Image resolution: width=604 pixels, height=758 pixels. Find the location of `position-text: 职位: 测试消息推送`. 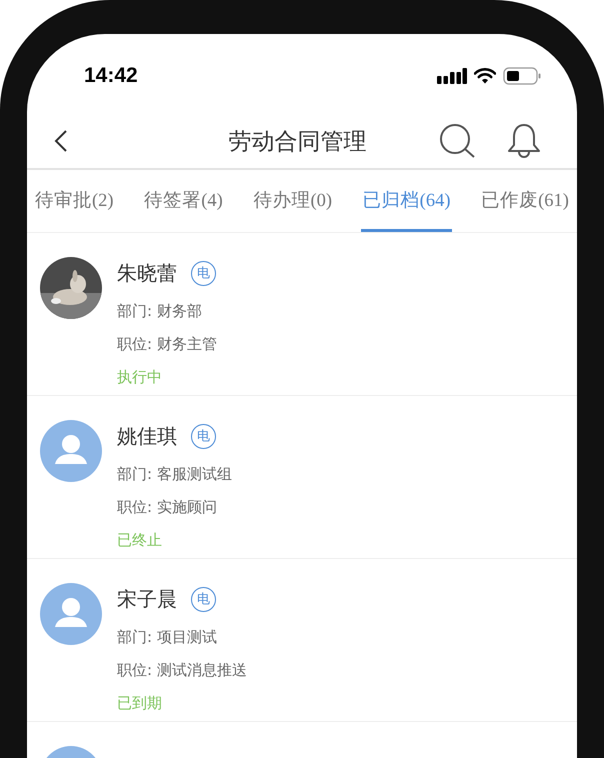

position-text: 职位: 测试消息推送 is located at coordinates (182, 670).